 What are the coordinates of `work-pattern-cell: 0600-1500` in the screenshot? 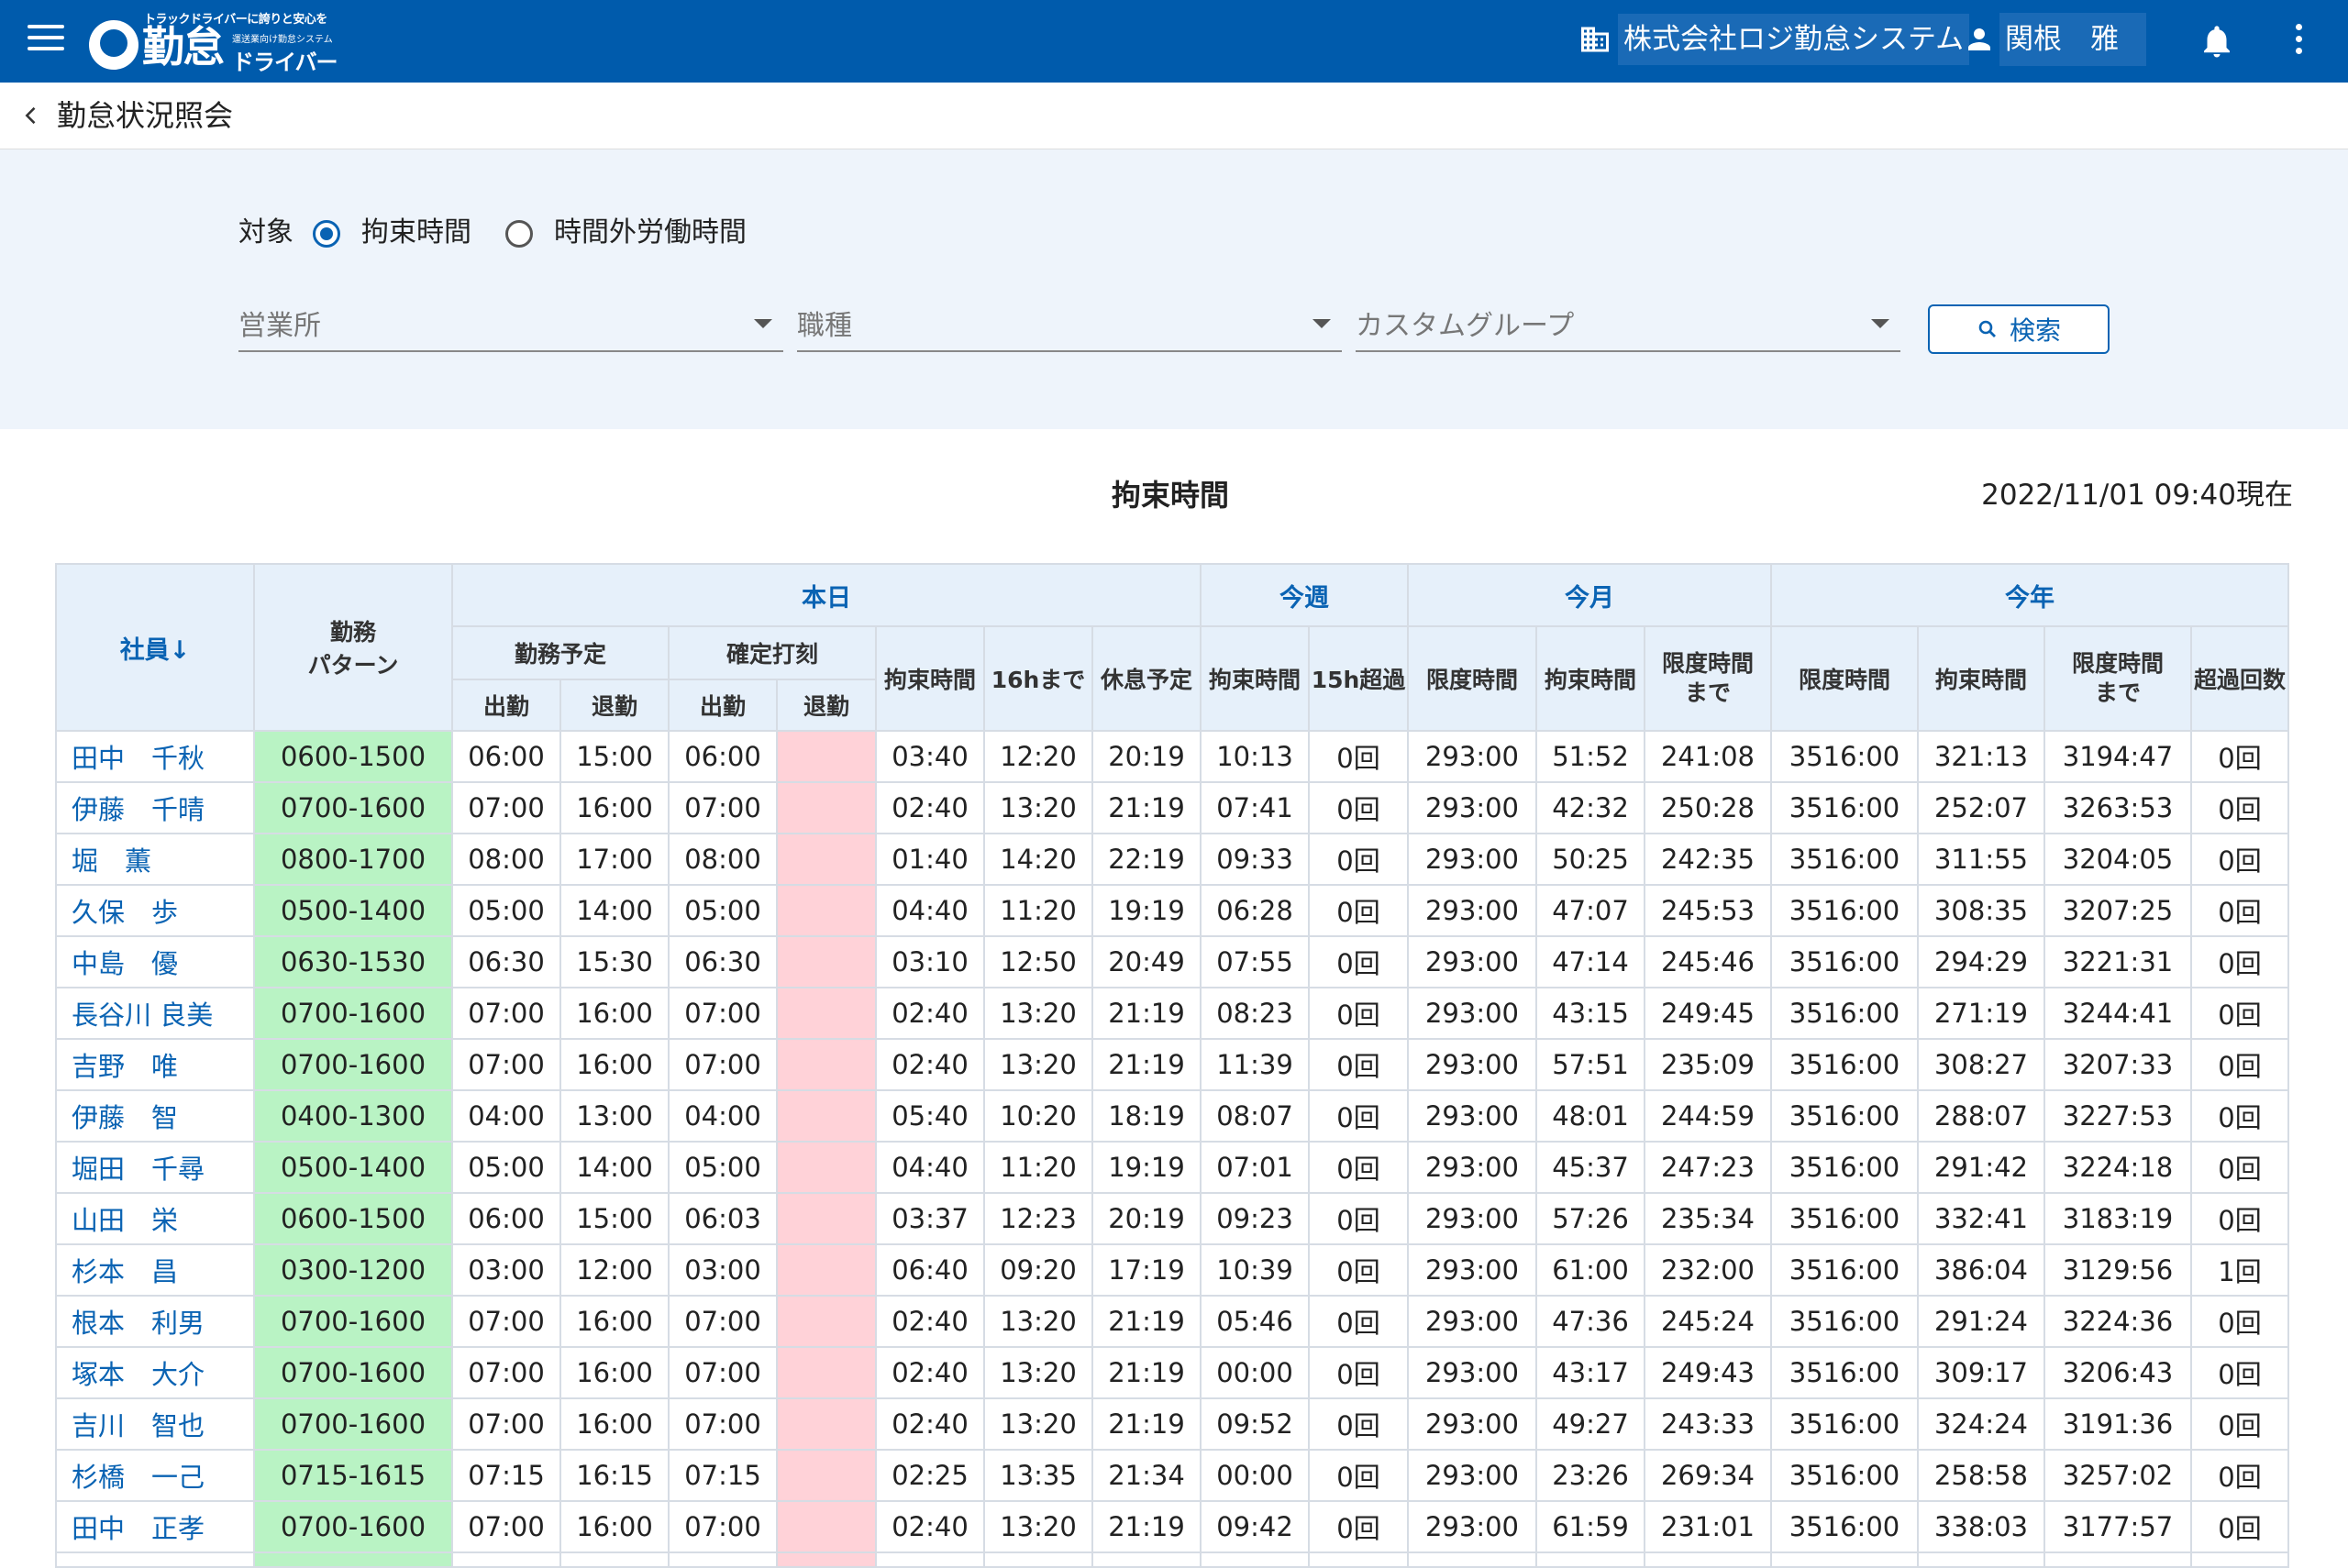 It's located at (353, 756).